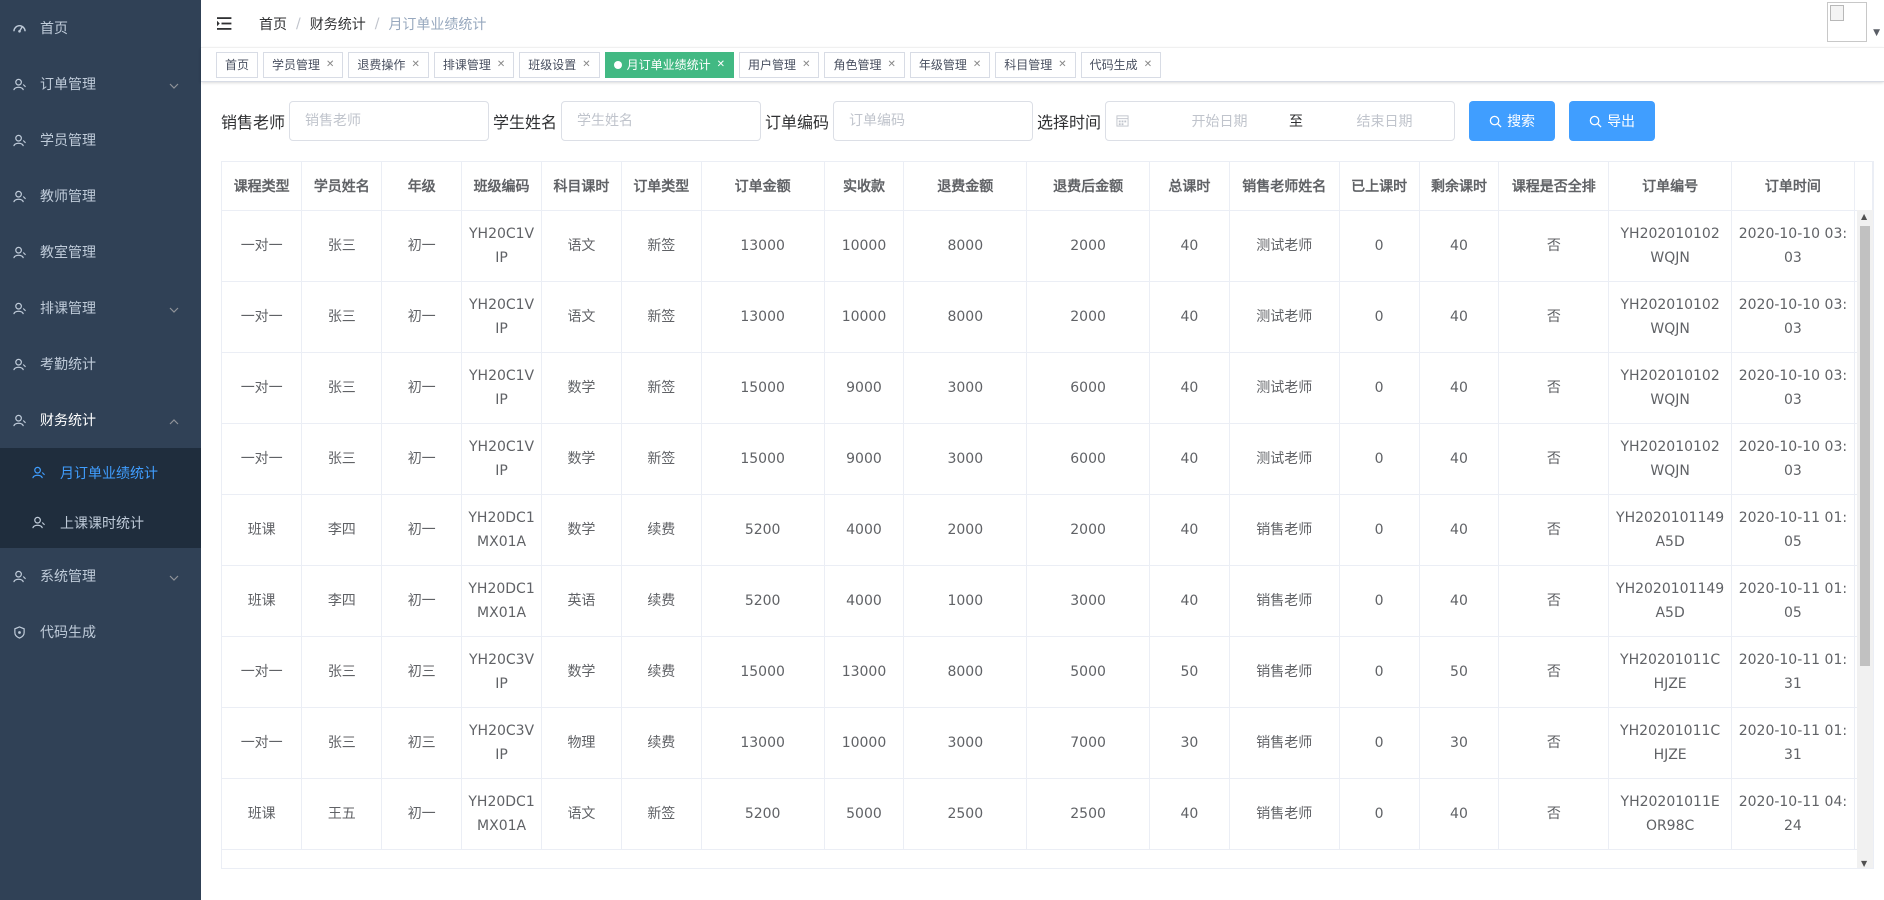 Image resolution: width=1884 pixels, height=900 pixels. I want to click on sidebar-item-3: 教师管理, so click(100, 196).